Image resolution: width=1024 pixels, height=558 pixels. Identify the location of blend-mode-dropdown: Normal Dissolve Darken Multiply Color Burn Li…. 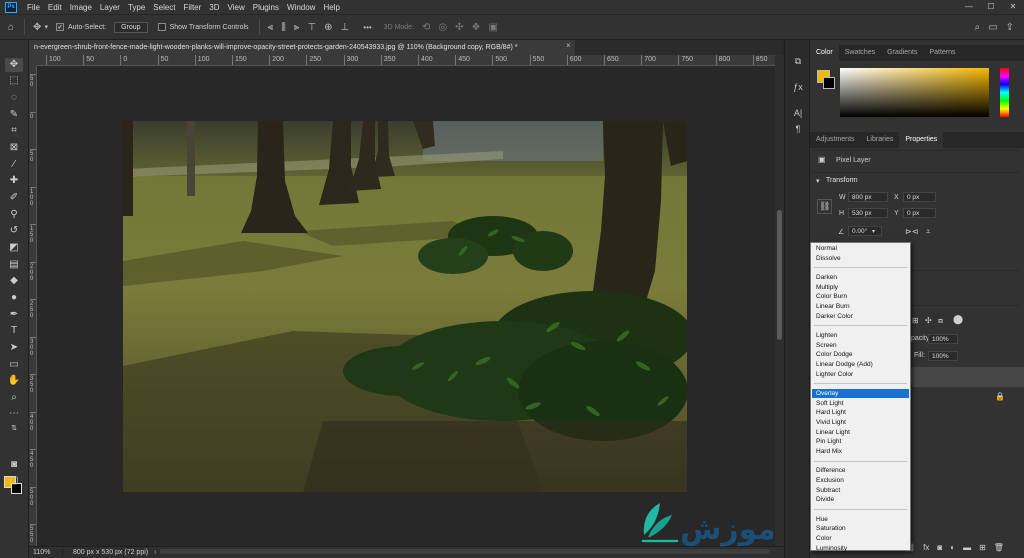
(860, 397).